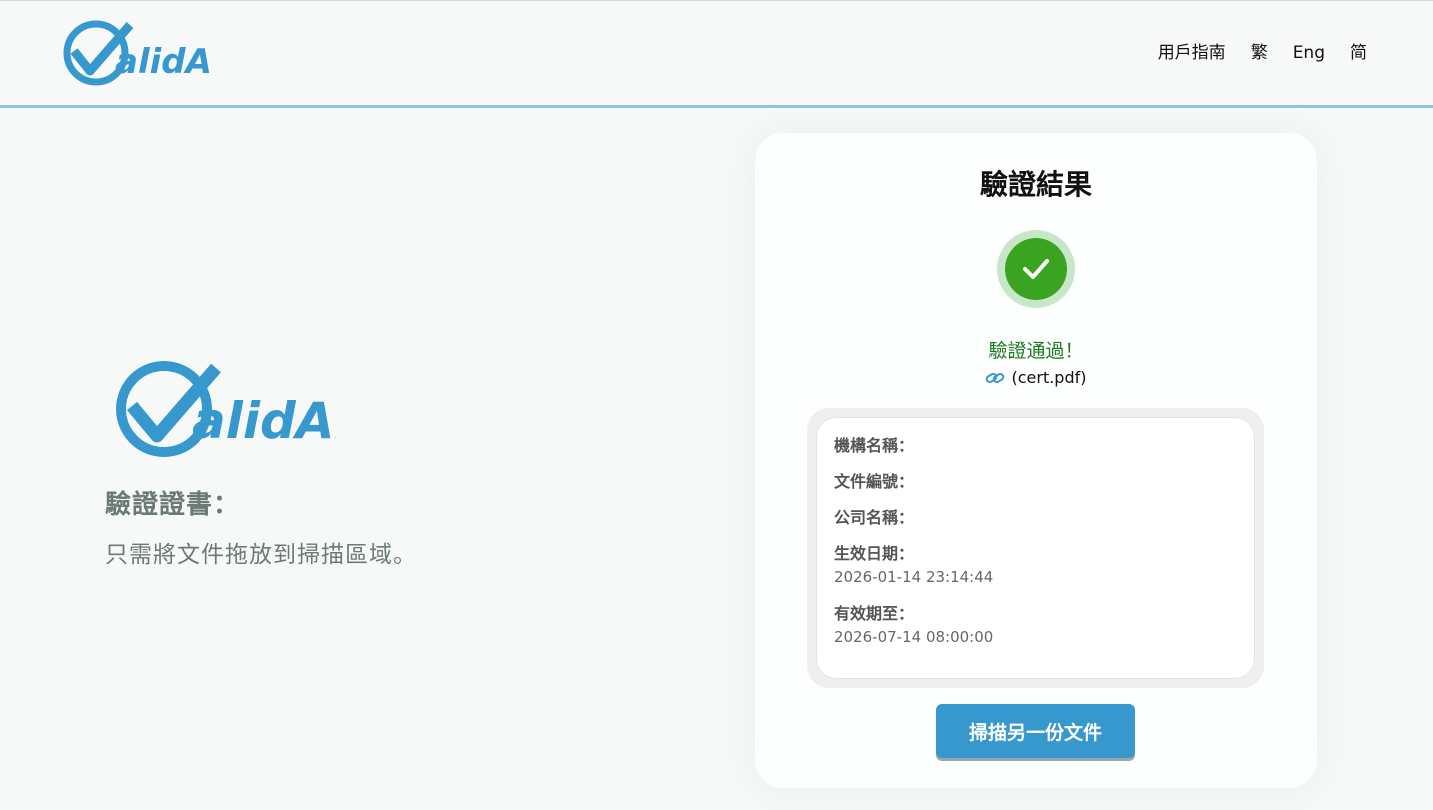  I want to click on result-title: 驗證結果, so click(1035, 184).